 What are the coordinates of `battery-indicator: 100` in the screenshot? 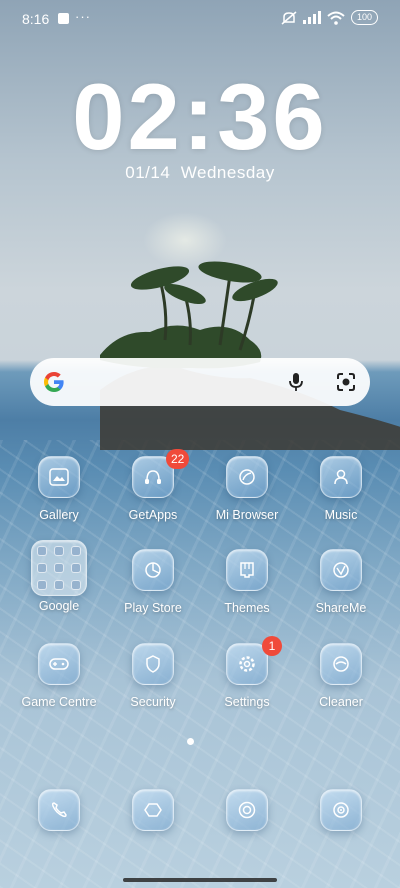 It's located at (364, 17).